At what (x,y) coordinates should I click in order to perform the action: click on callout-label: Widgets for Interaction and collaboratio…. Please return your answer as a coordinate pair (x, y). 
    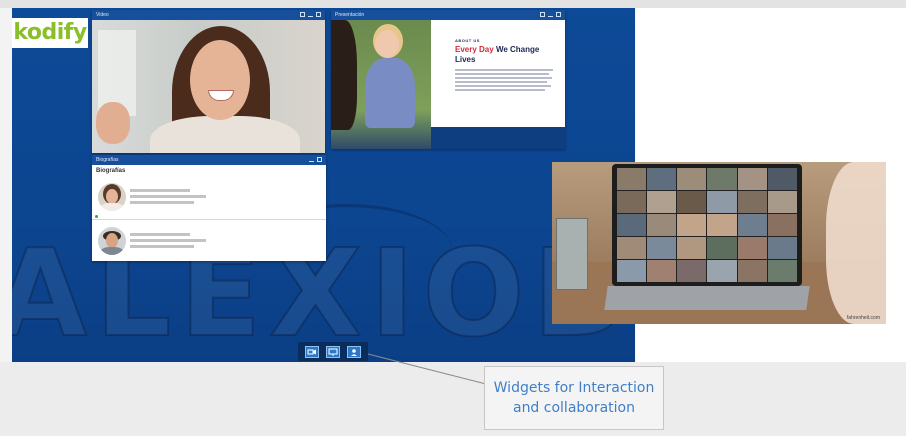
    Looking at the image, I should click on (574, 398).